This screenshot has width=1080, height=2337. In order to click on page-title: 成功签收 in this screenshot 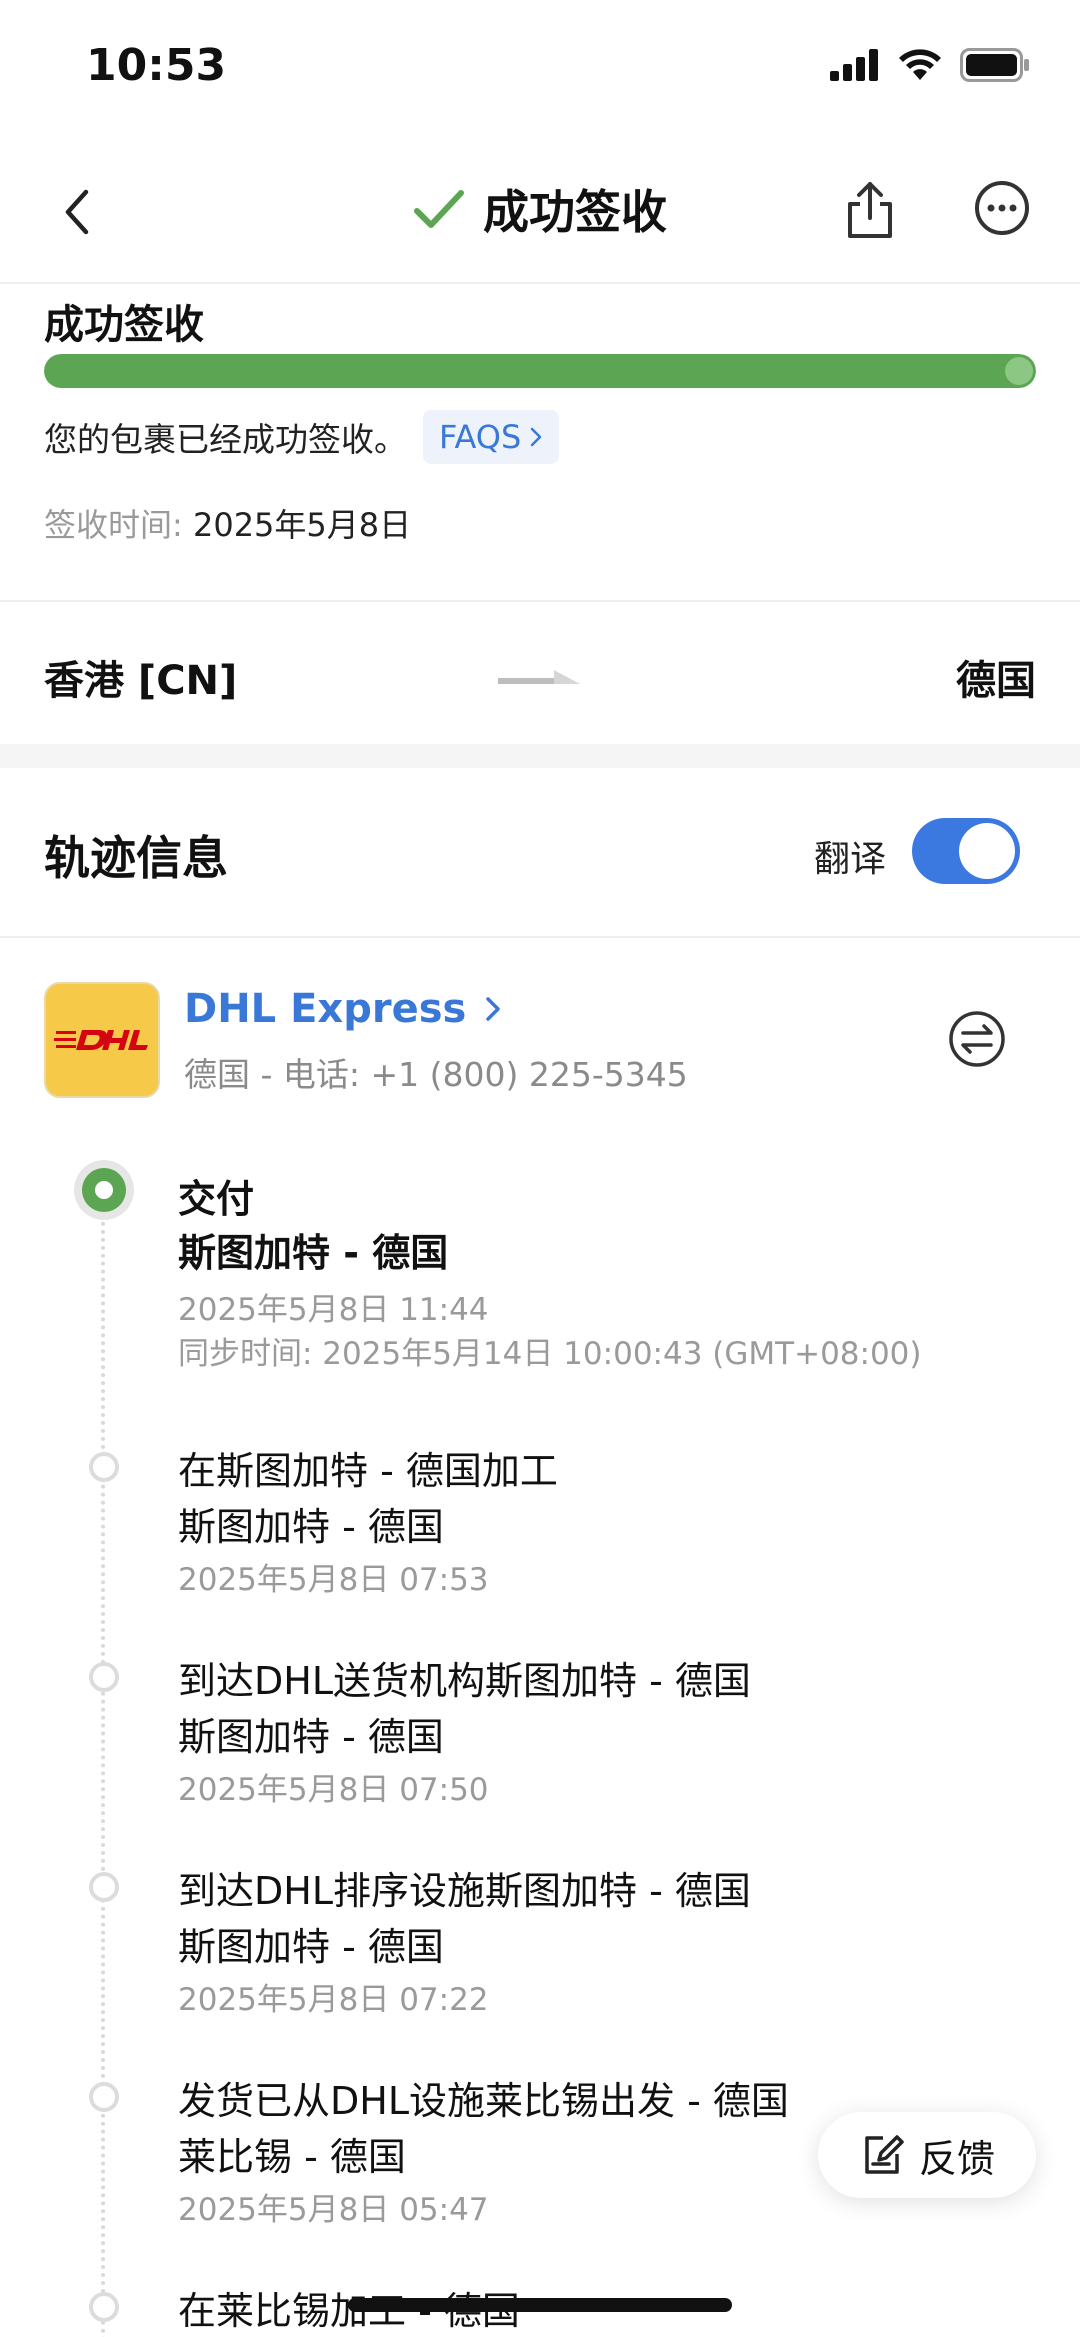, I will do `click(575, 212)`.